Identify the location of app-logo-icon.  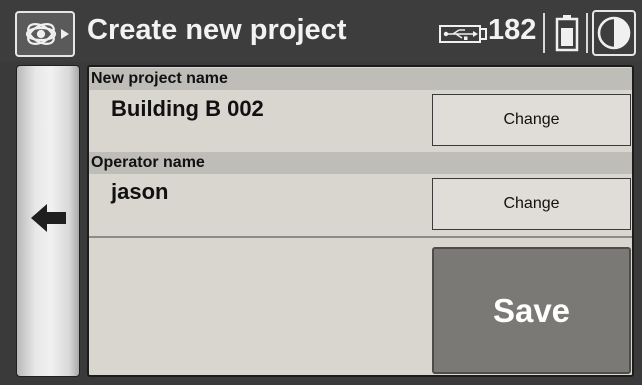
(47, 34).